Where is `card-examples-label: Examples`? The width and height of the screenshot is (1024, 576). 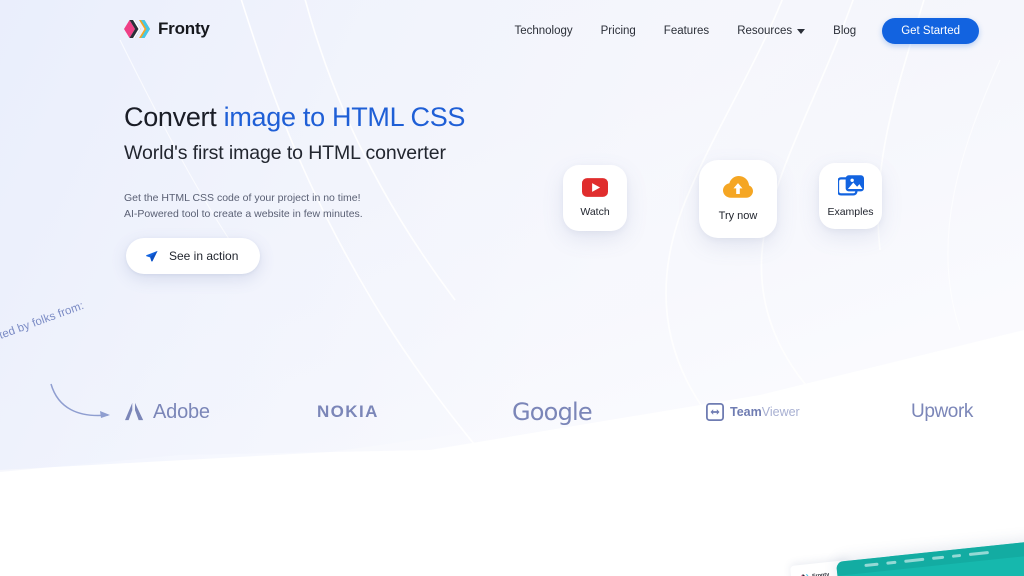 card-examples-label: Examples is located at coordinates (850, 211).